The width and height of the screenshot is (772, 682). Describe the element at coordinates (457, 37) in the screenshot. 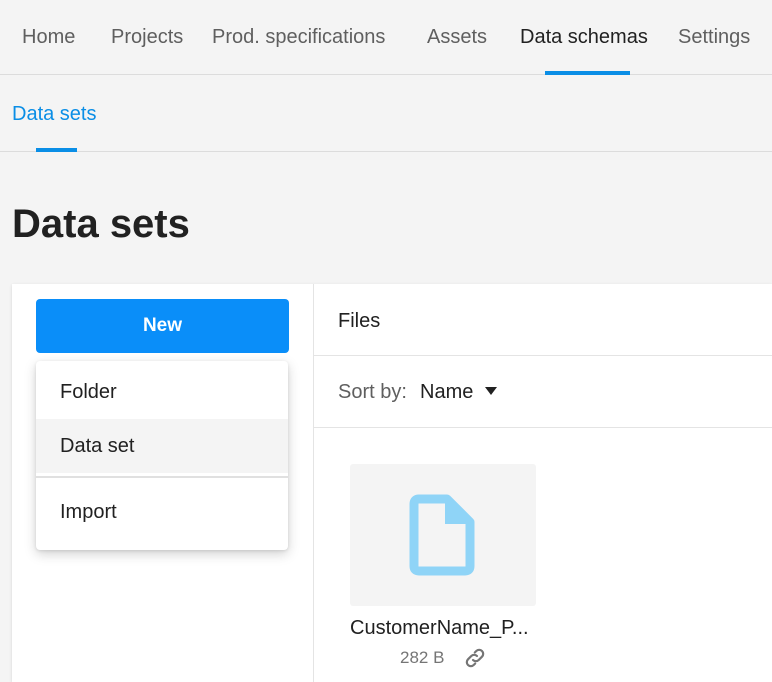

I see `tab-assets: Assets` at that location.